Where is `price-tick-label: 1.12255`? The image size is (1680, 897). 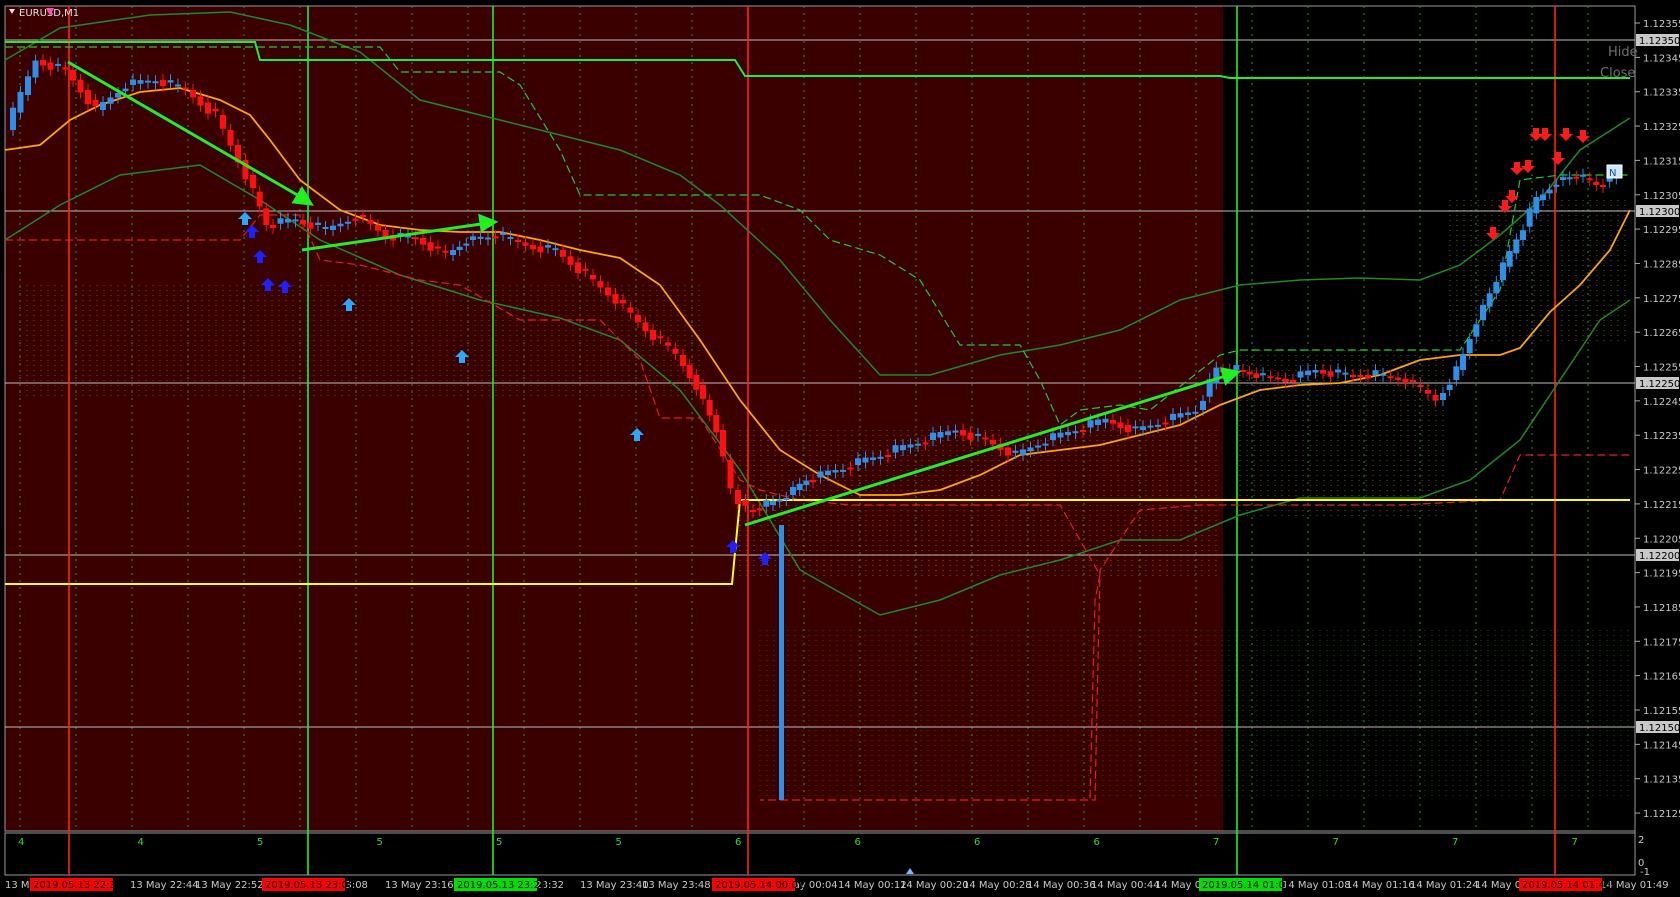
price-tick-label: 1.12255 is located at coordinates (1661, 368).